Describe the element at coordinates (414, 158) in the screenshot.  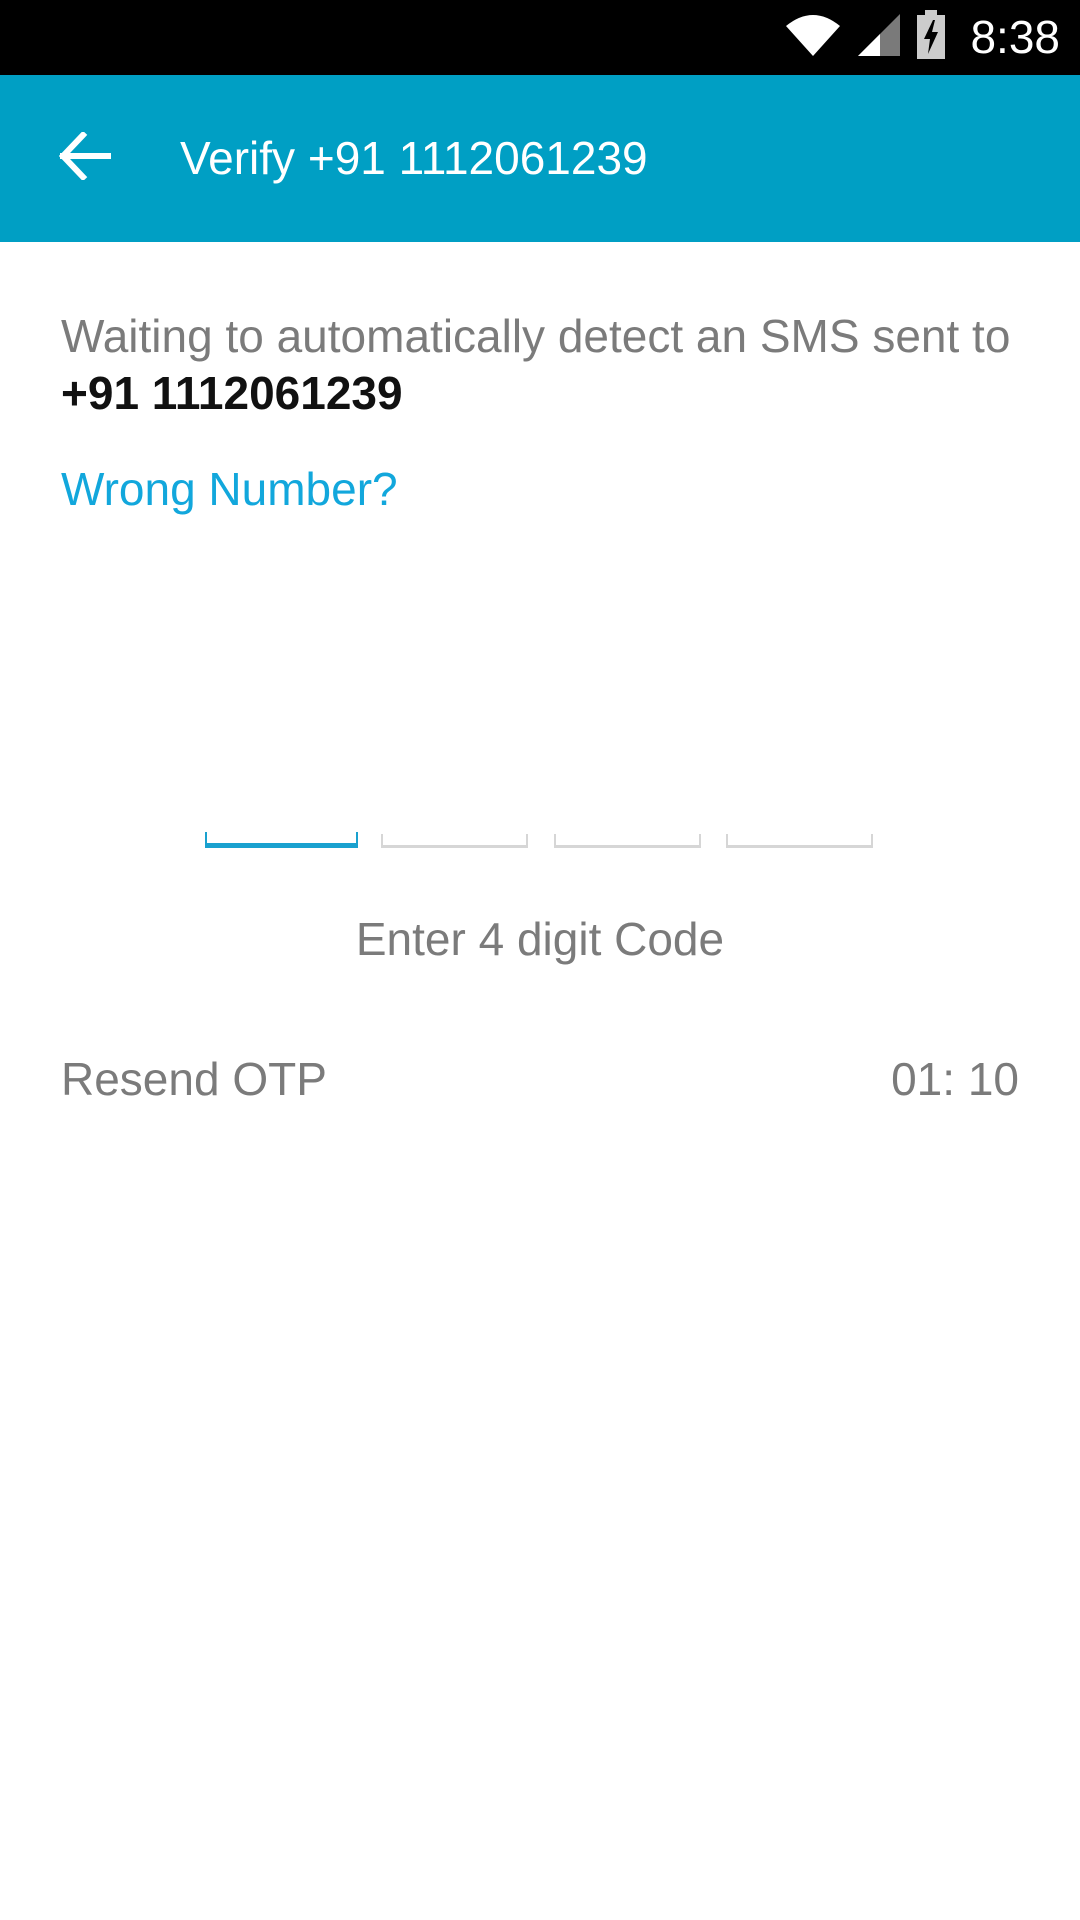
I see `page-title: Verify +91 1112061239` at that location.